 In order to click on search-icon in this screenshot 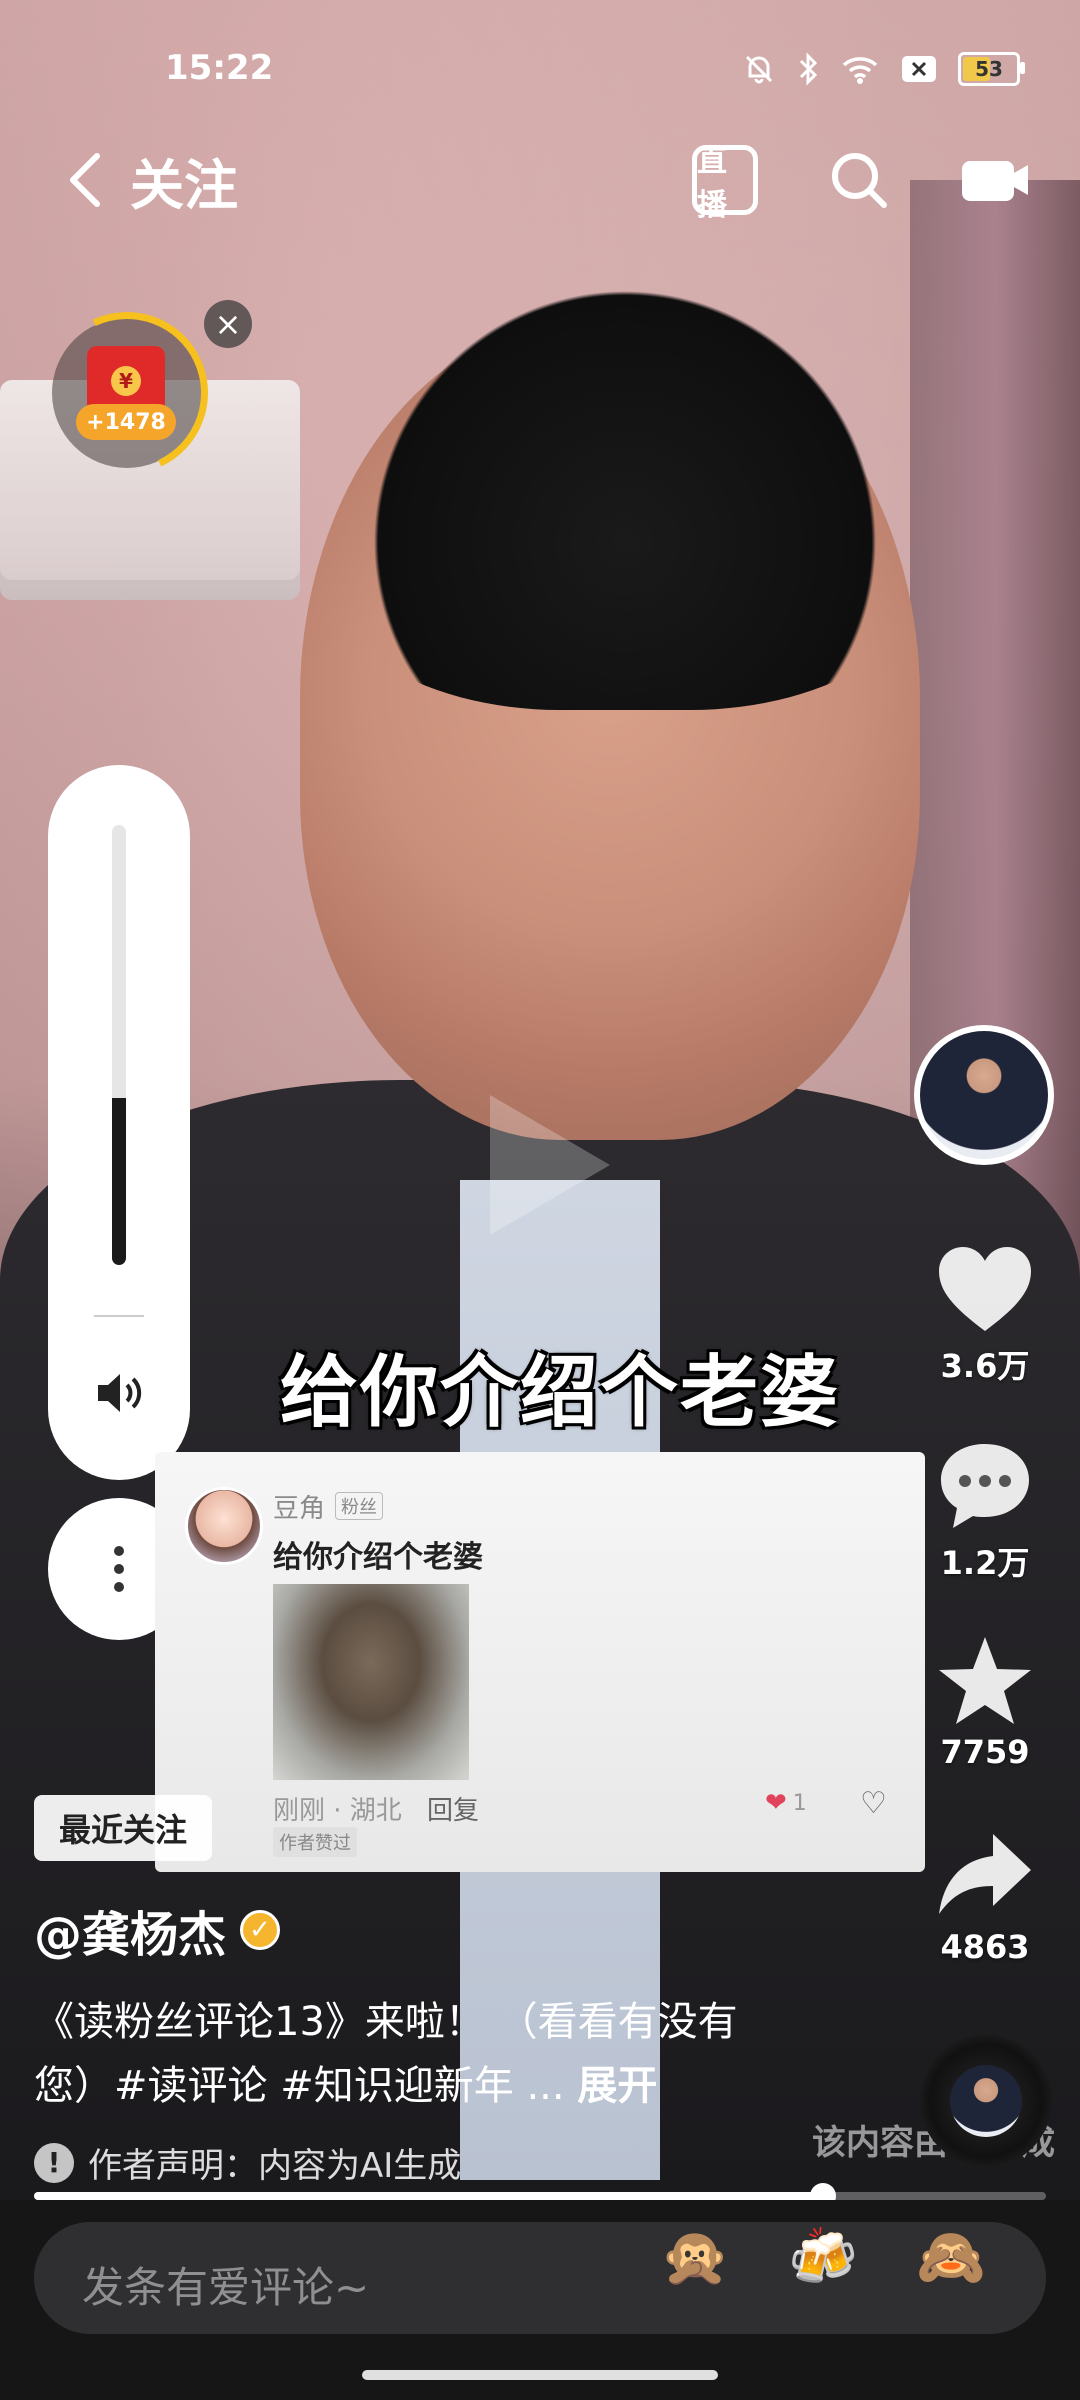, I will do `click(859, 180)`.